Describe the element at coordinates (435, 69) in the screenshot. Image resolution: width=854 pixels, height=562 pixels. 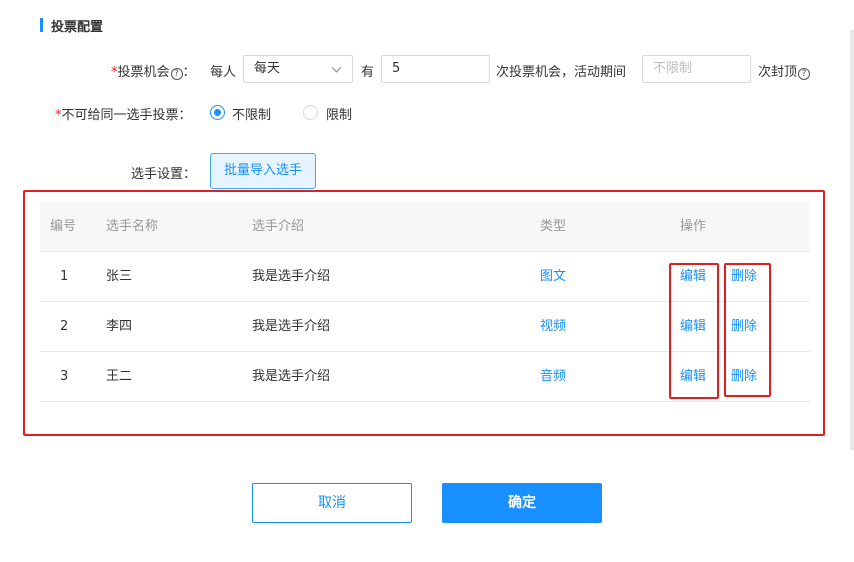
I see `vote-count-input: 5` at that location.